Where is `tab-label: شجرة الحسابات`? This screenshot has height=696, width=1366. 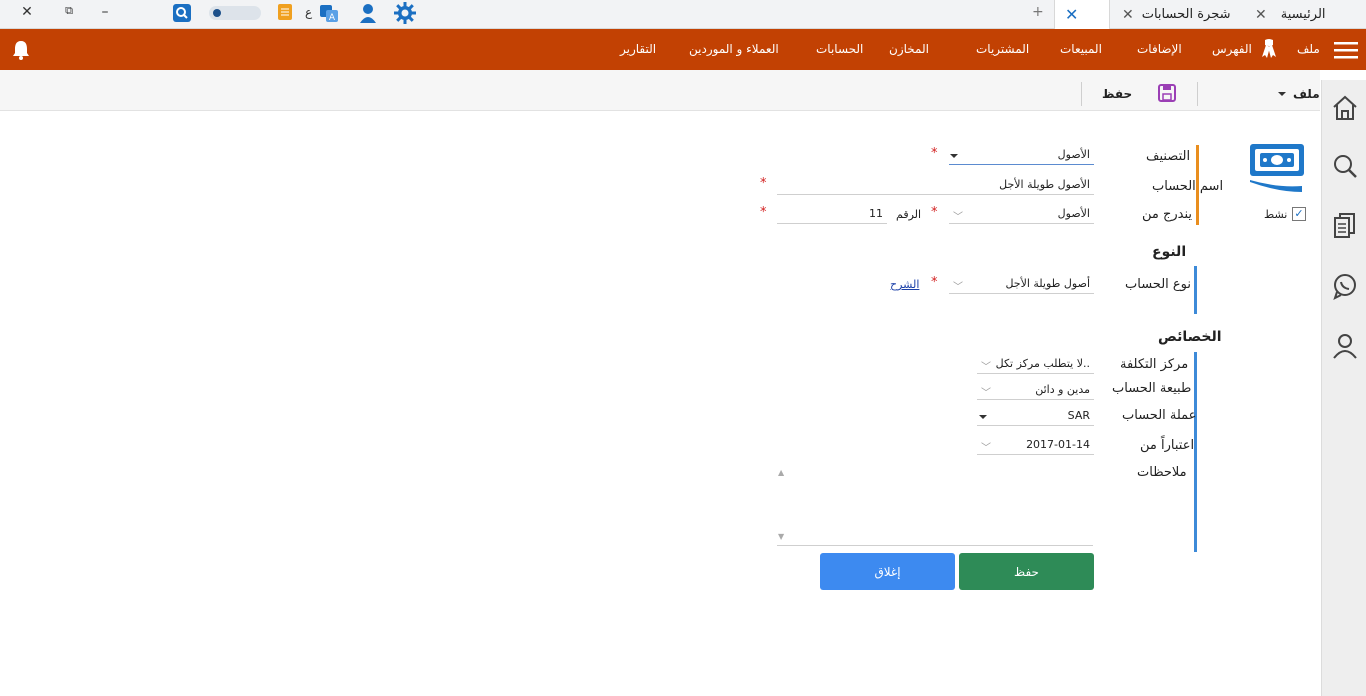
tab-label: شجرة الحسابات is located at coordinates (1186, 14).